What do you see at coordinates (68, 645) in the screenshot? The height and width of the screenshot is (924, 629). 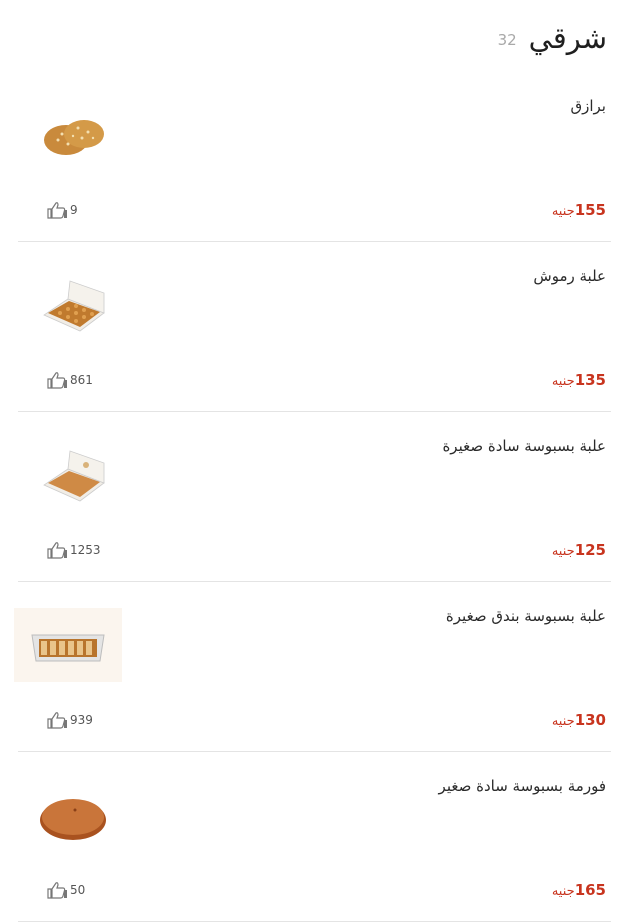 I see `hazelnut-basbousa-box-image` at bounding box center [68, 645].